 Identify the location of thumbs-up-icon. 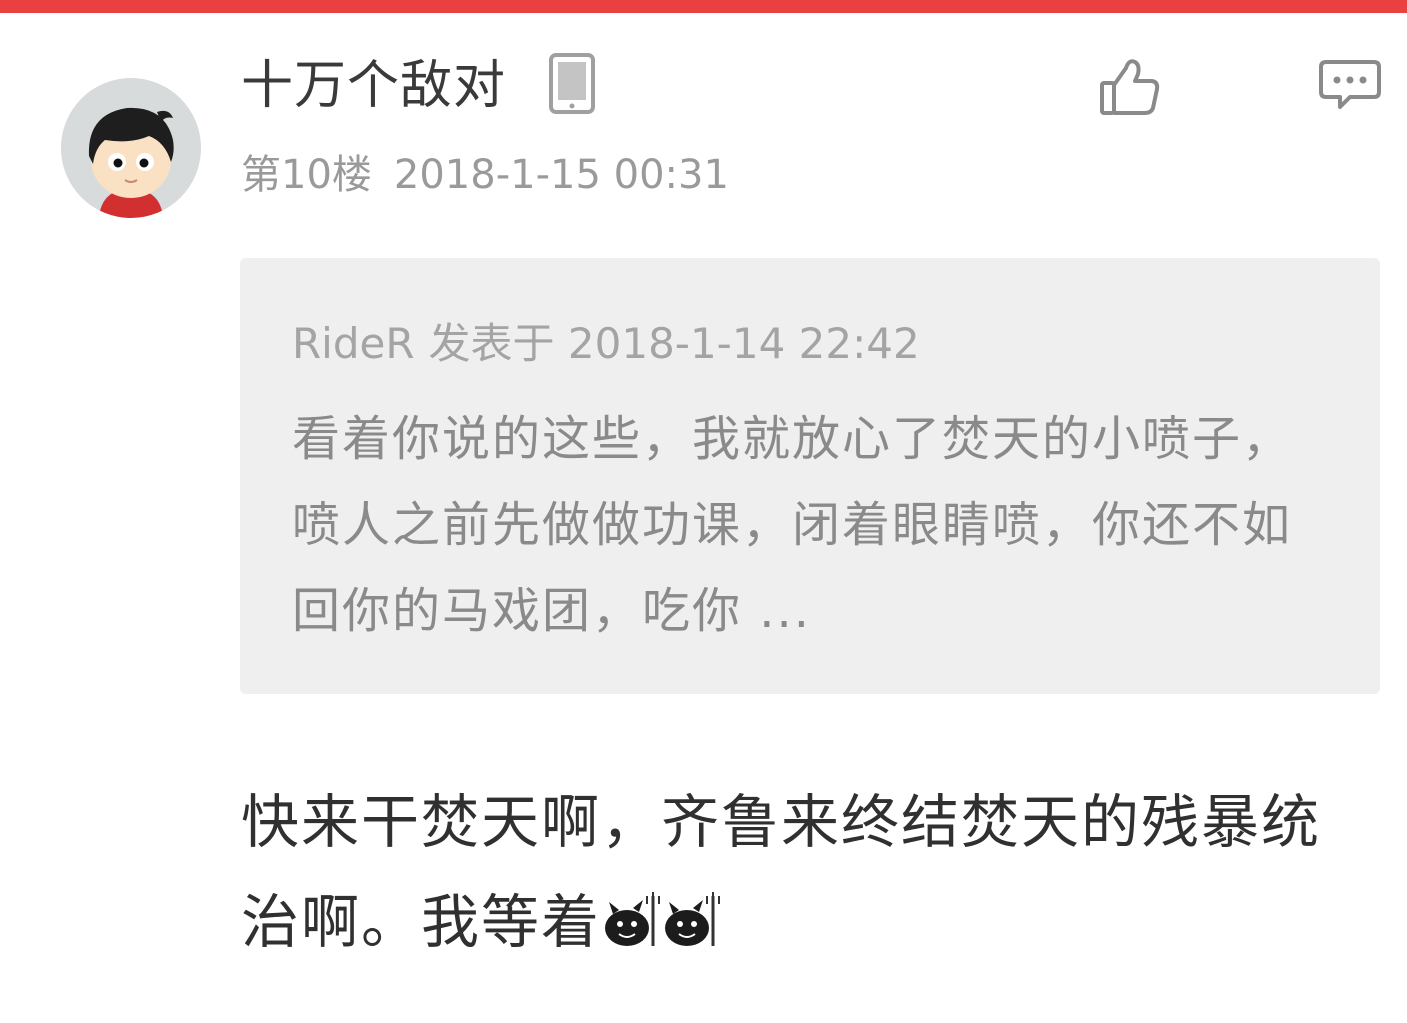
(1130, 87).